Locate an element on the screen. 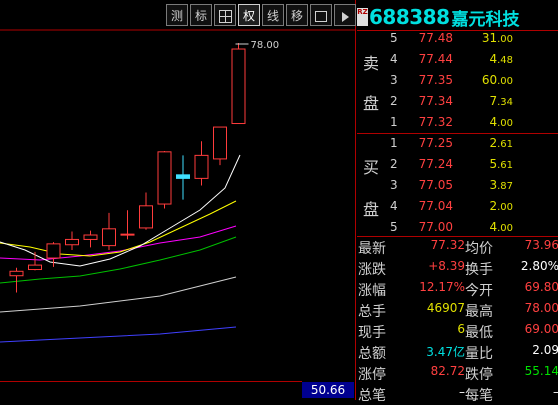  stat-value: 2.09 is located at coordinates (545, 350).